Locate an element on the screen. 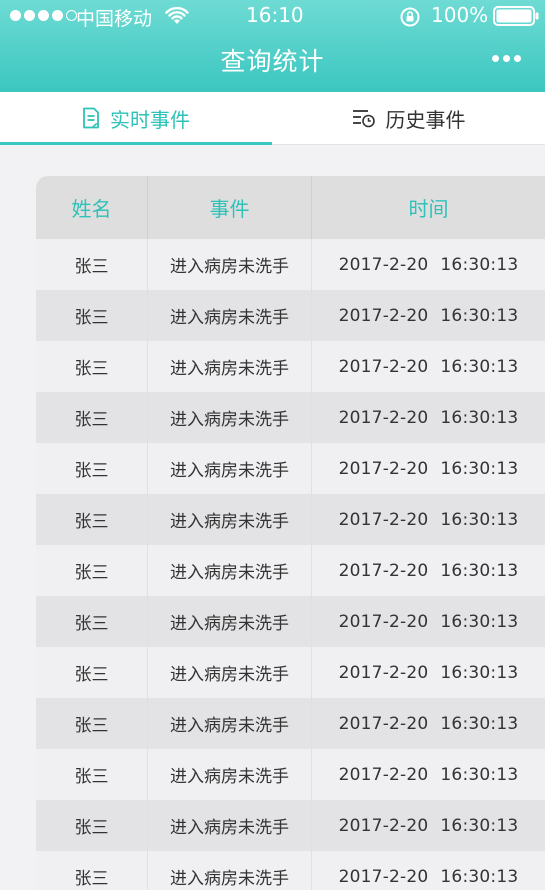  document-icon is located at coordinates (91, 118).